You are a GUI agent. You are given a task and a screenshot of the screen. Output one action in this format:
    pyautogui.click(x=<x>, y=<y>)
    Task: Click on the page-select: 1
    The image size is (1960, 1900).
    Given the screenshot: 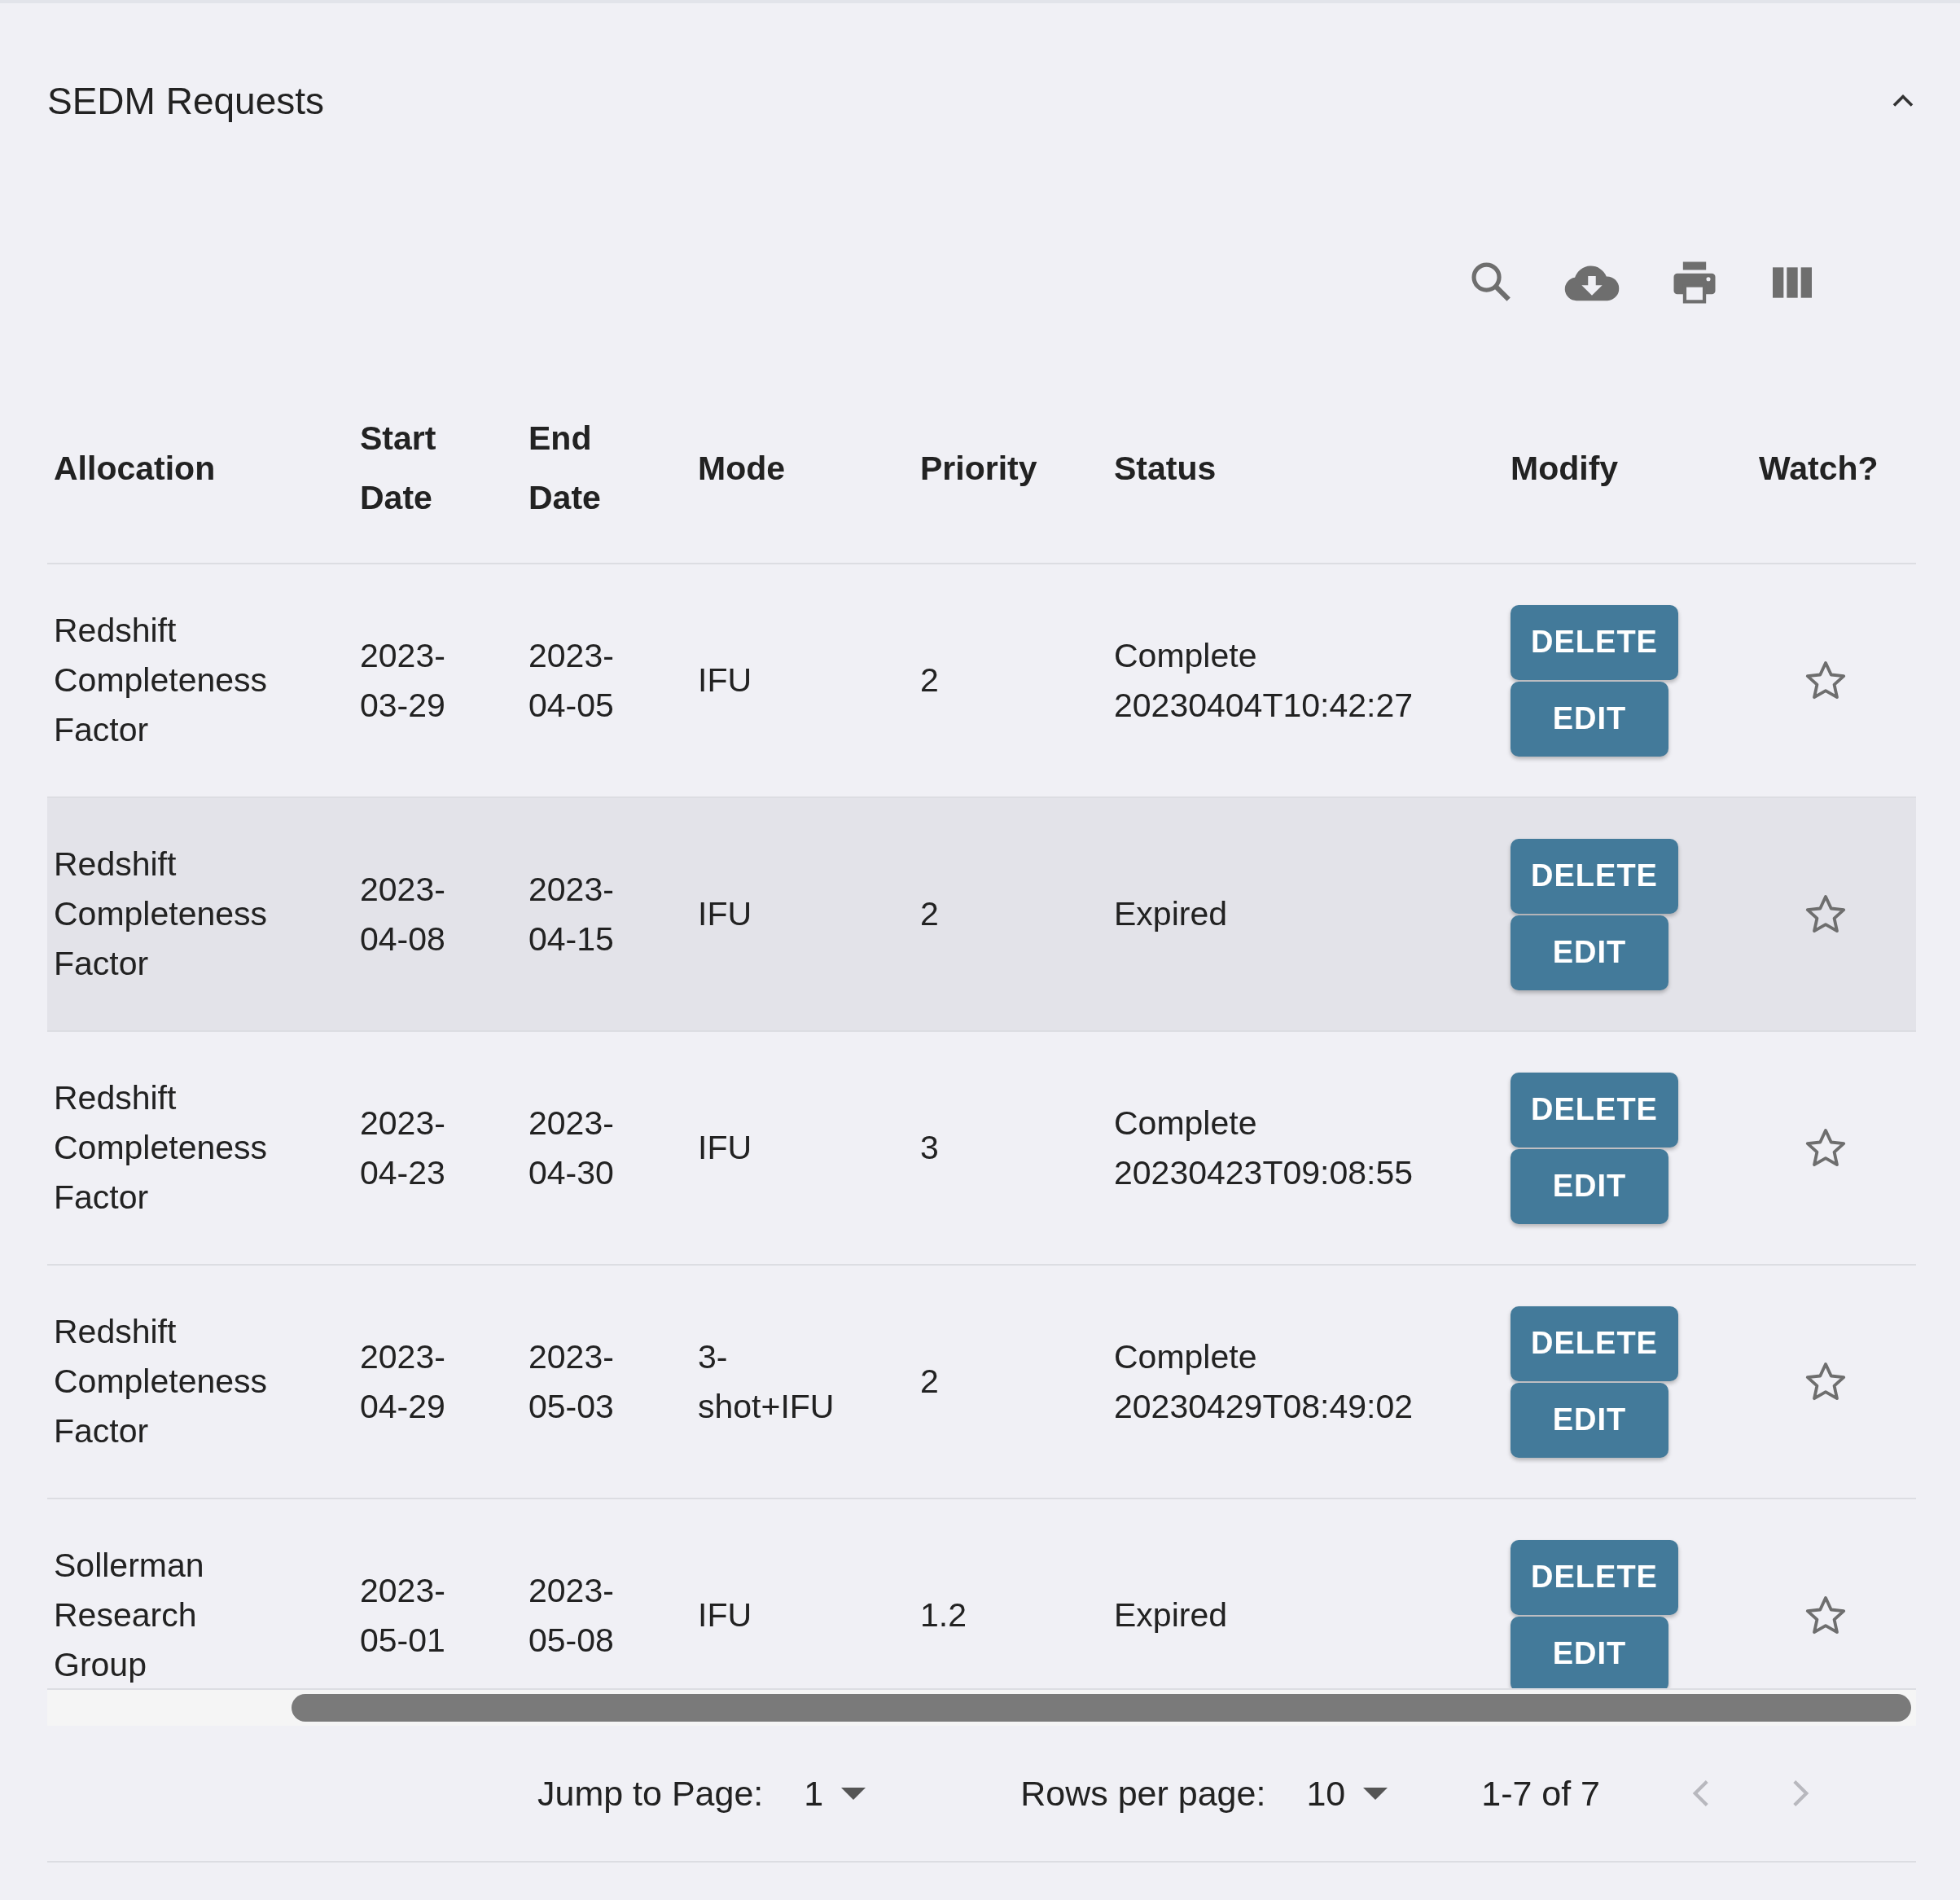 What is the action you would take?
    pyautogui.click(x=835, y=1793)
    